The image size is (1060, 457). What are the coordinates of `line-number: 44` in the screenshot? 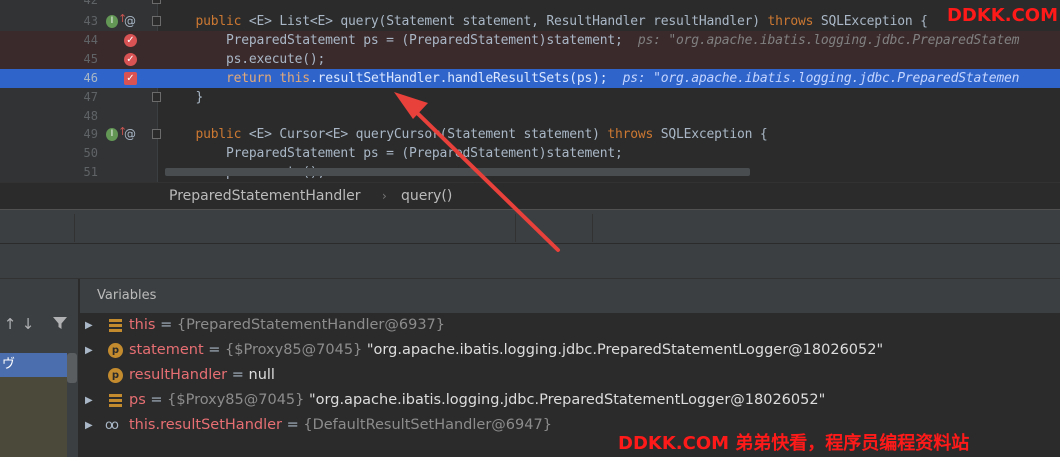 It's located at (90, 40).